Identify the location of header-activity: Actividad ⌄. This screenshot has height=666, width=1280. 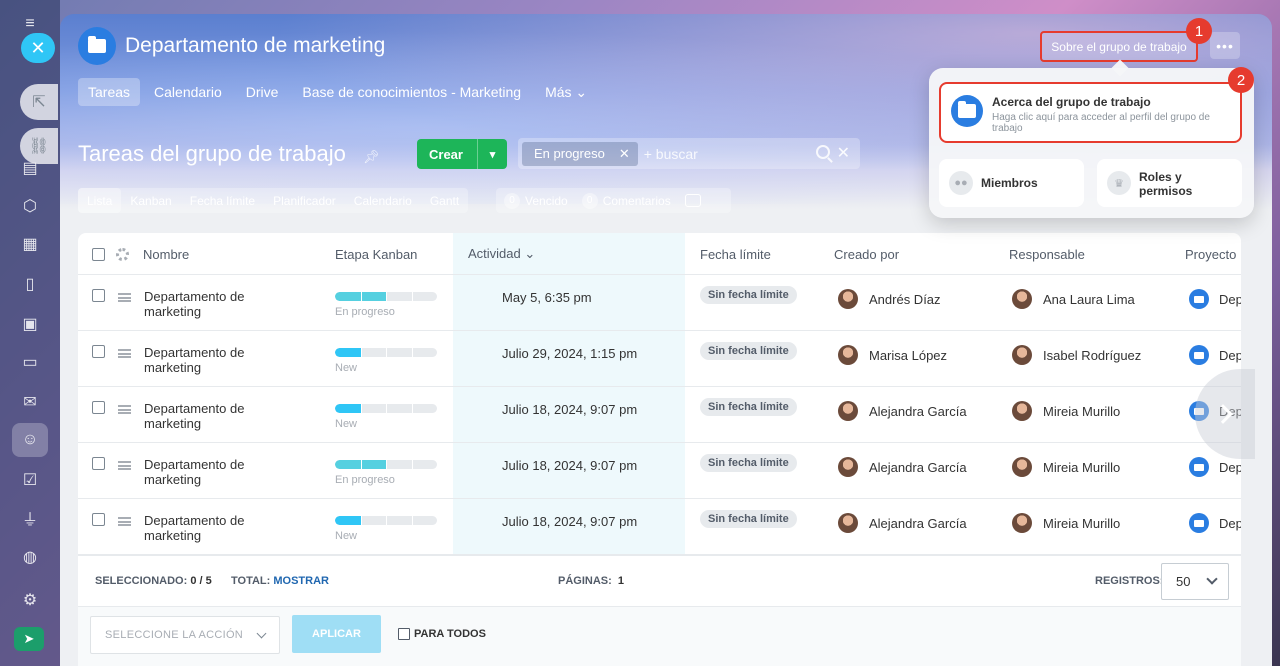
(501, 254).